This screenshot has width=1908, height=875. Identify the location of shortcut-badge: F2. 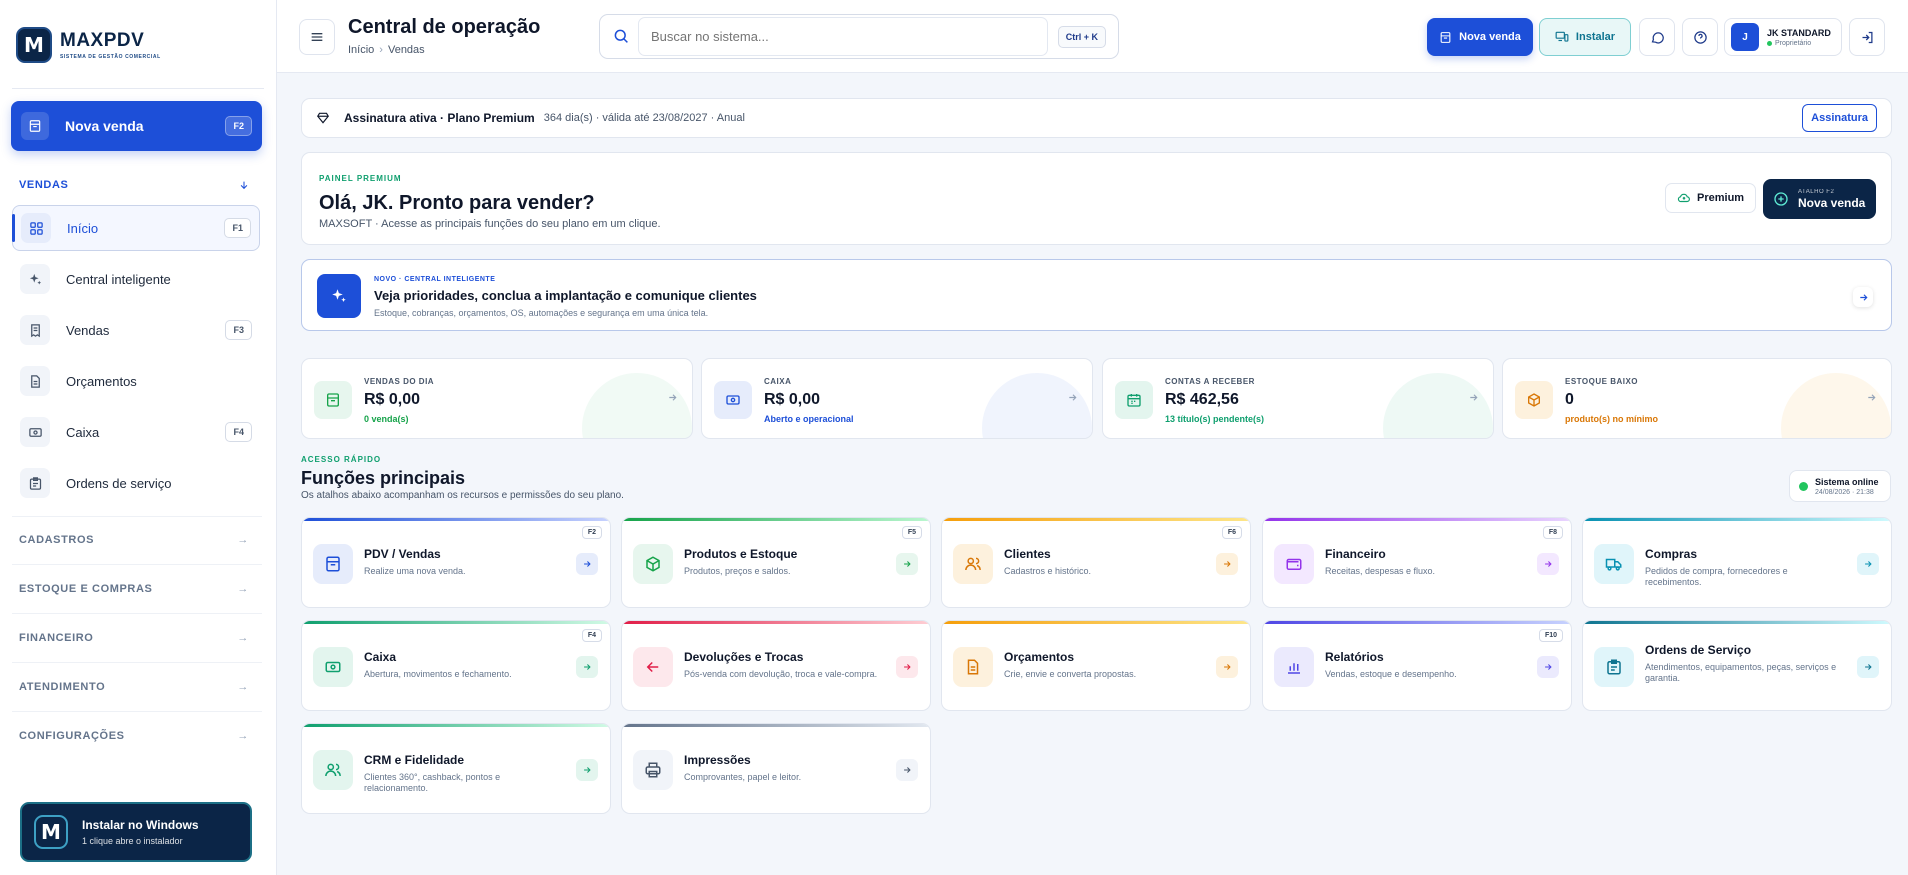
(238, 126).